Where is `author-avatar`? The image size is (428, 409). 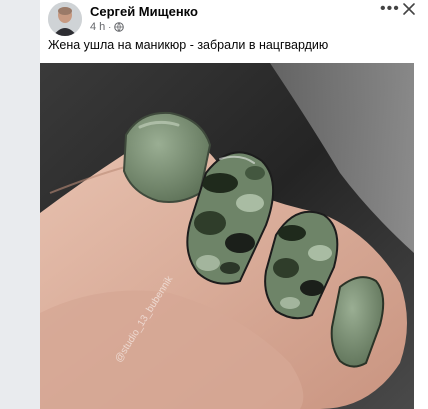 author-avatar is located at coordinates (65, 19).